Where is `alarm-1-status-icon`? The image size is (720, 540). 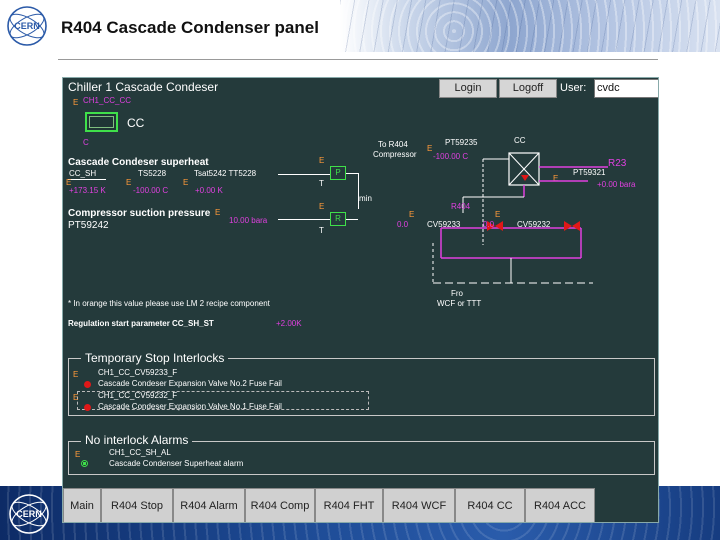 alarm-1-status-icon is located at coordinates (84, 463).